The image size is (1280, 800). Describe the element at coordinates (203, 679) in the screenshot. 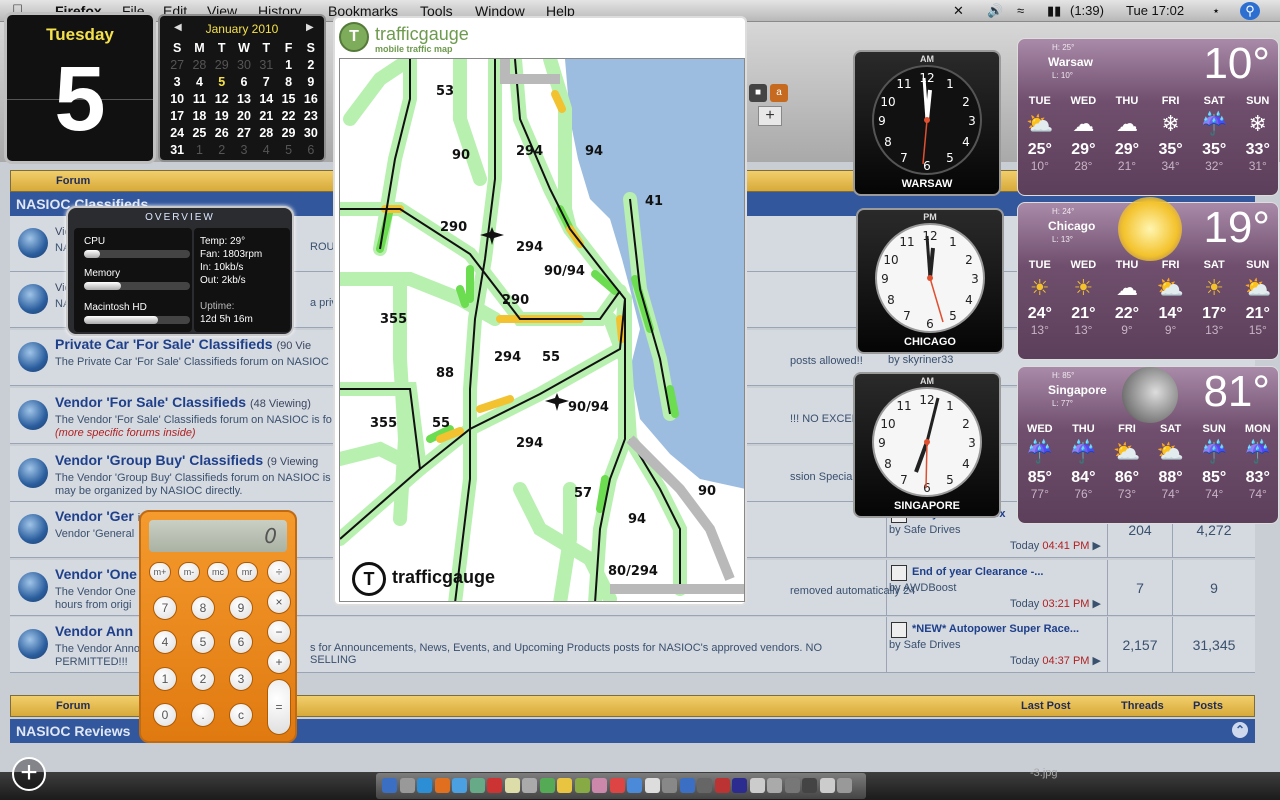

I see `digit-2-button: 2` at that location.